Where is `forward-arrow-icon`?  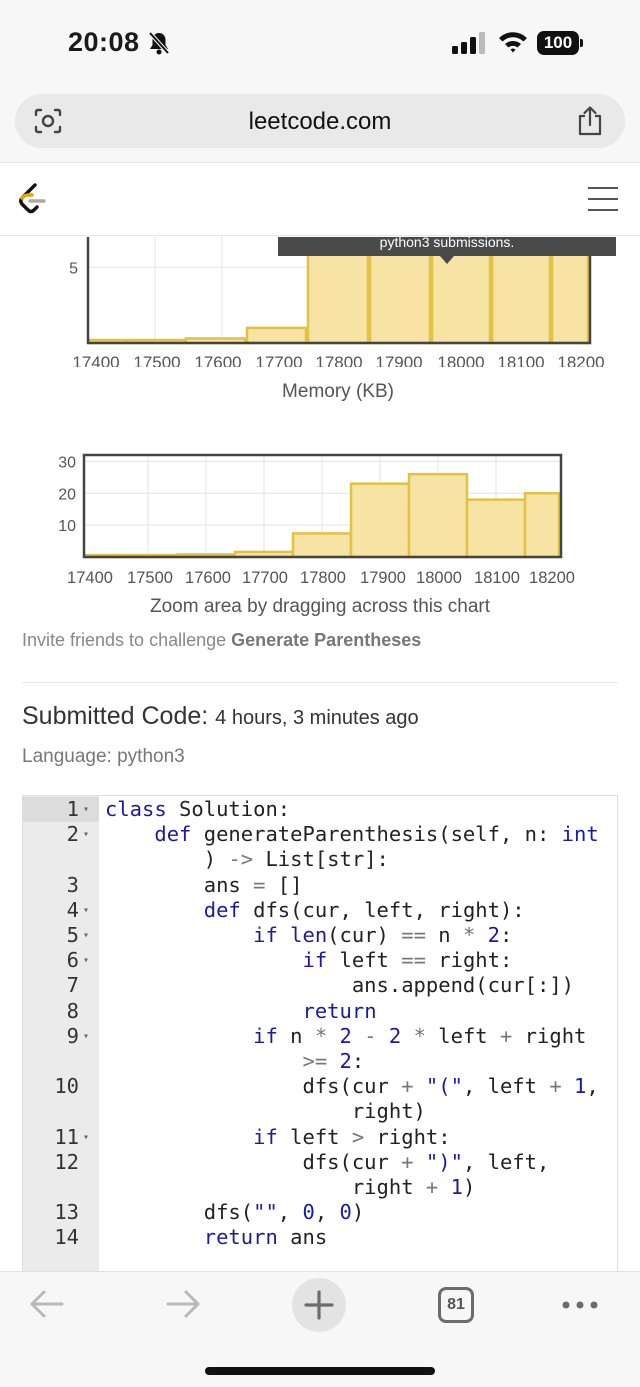 forward-arrow-icon is located at coordinates (183, 1304).